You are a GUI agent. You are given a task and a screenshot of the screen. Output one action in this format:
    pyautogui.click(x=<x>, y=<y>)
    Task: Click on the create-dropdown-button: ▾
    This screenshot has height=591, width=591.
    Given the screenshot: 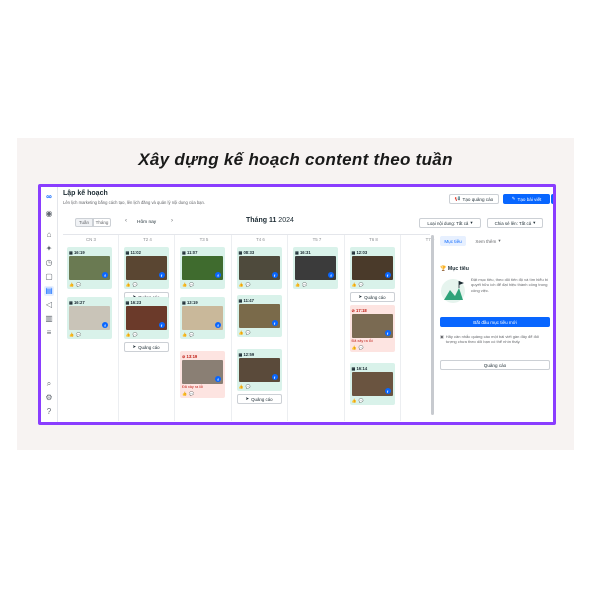 What is the action you would take?
    pyautogui.click(x=552, y=199)
    